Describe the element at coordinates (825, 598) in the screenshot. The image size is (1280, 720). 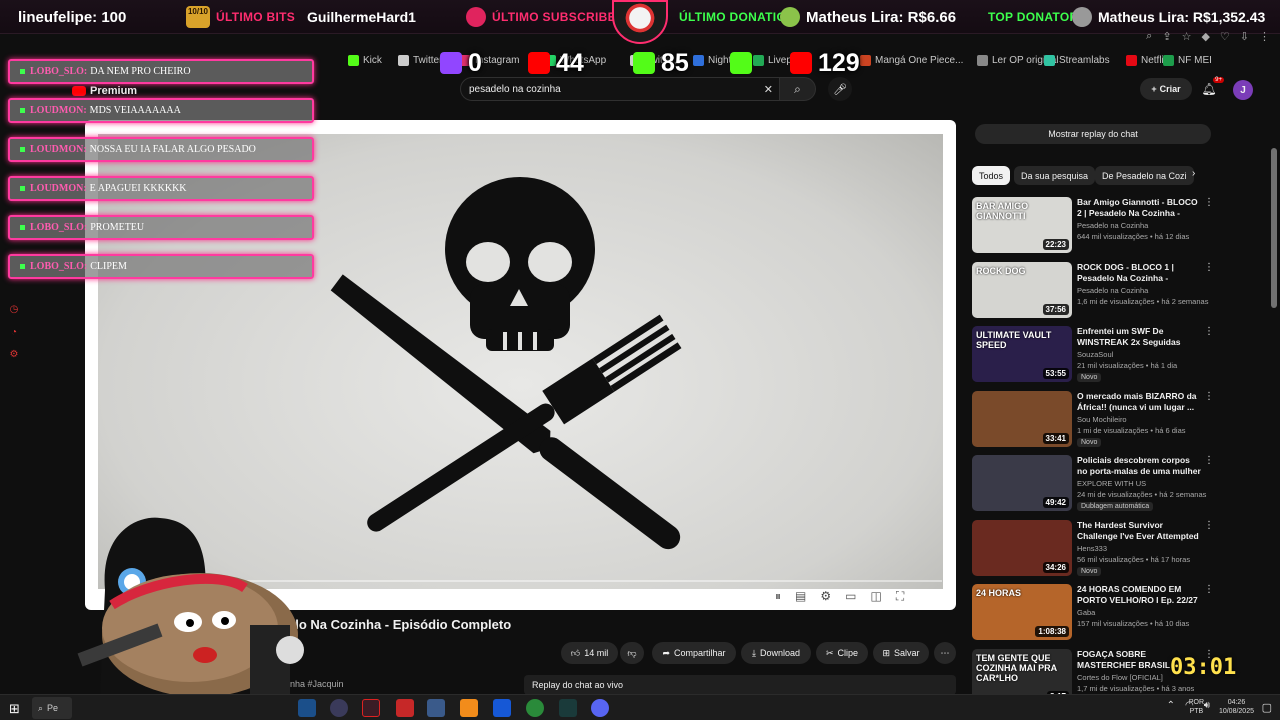
I see `settings-gear-icon: ⚙` at that location.